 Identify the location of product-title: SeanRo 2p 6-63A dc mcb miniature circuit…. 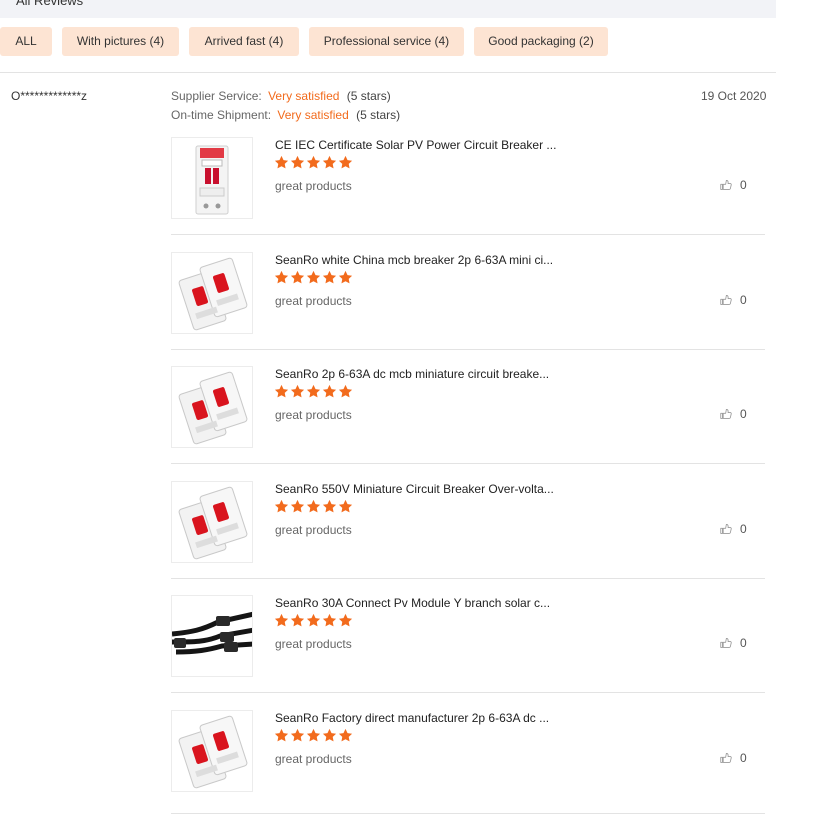
(412, 374).